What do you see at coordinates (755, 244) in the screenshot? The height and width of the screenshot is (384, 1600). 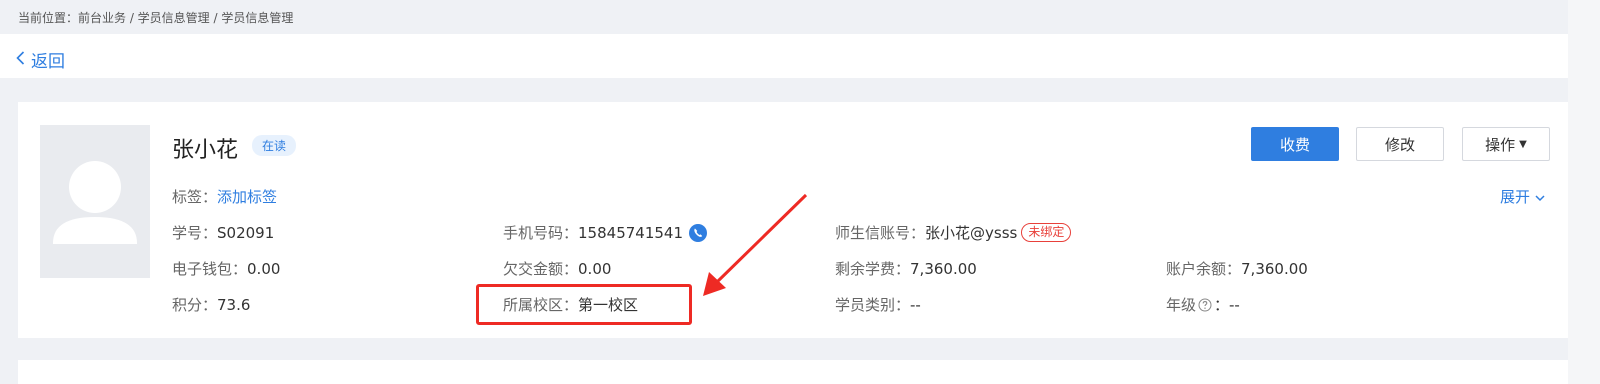 I see `annotation-arrow-icon` at bounding box center [755, 244].